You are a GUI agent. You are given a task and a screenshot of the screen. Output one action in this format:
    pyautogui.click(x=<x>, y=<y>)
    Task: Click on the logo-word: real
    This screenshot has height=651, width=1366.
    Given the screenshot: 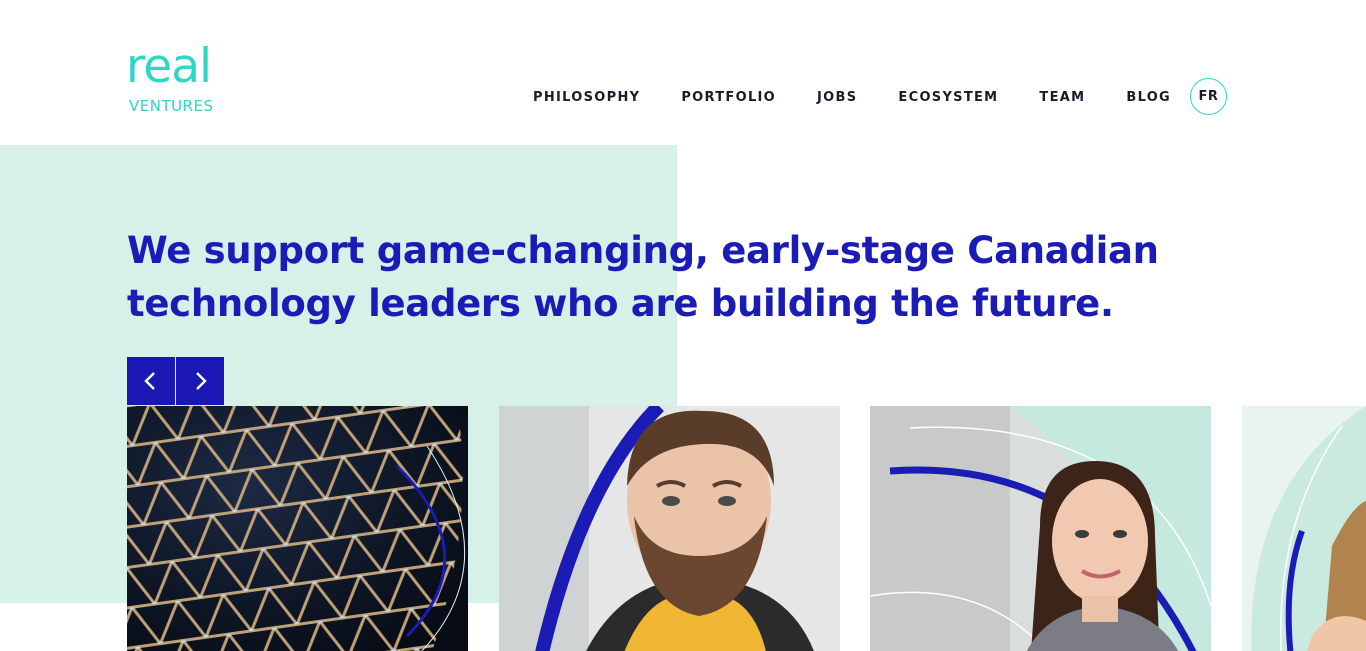 What is the action you would take?
    pyautogui.click(x=169, y=66)
    